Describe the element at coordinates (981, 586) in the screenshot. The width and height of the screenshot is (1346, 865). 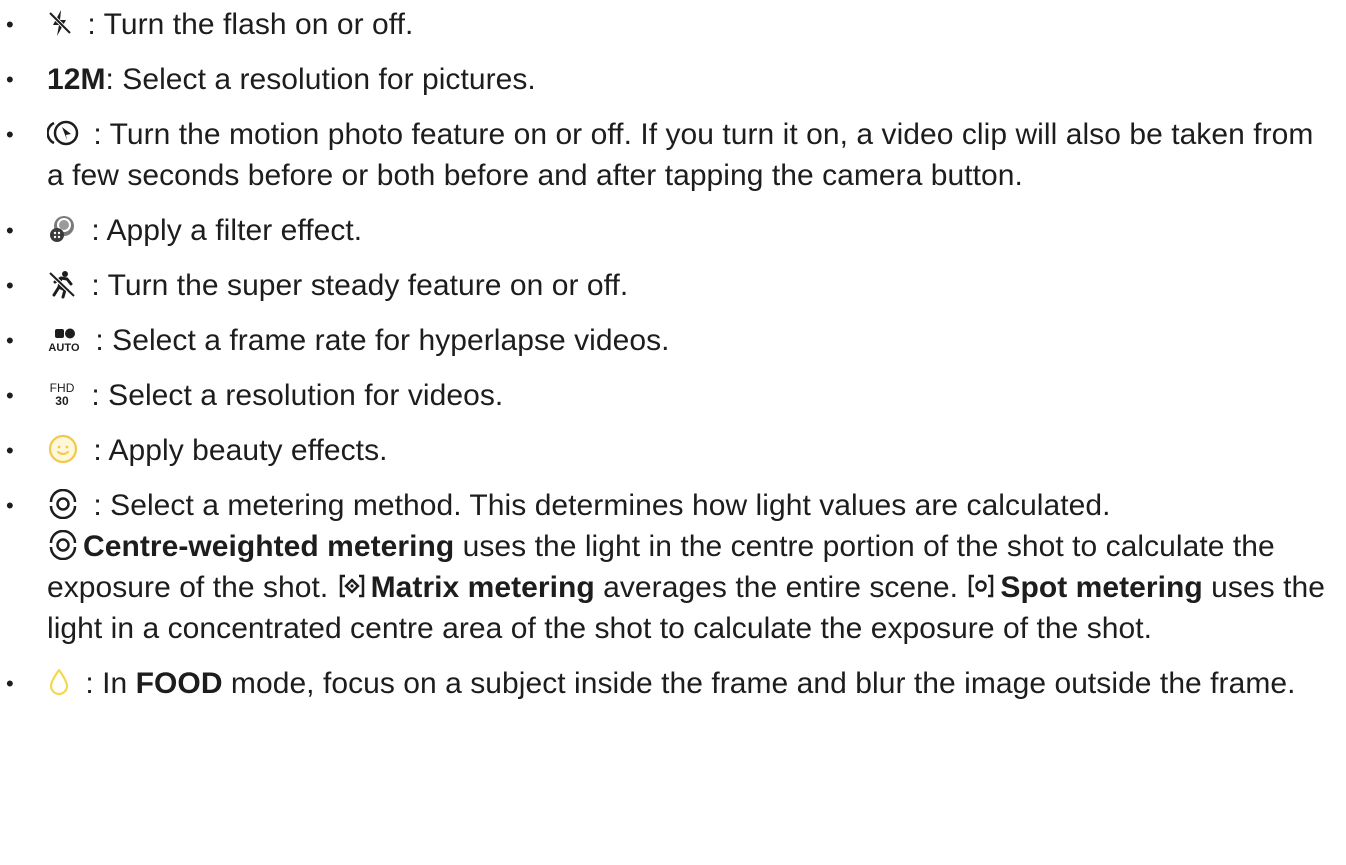
I see `spot-metering-icon` at that location.